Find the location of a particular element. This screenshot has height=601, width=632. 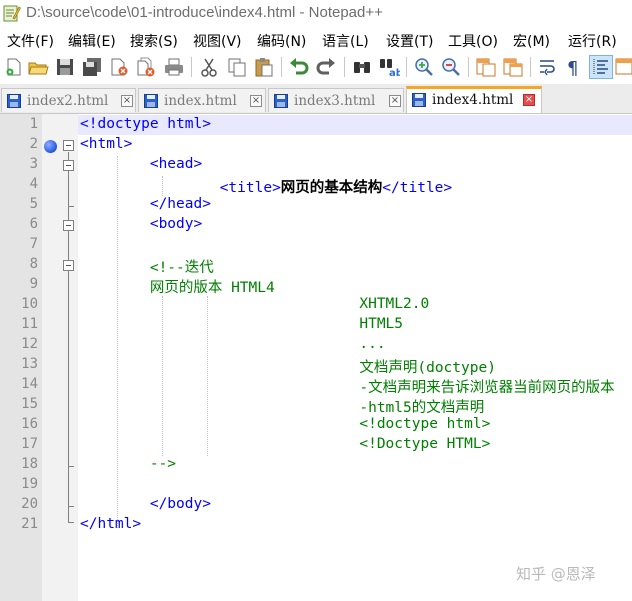

copy-icon is located at coordinates (237, 67).